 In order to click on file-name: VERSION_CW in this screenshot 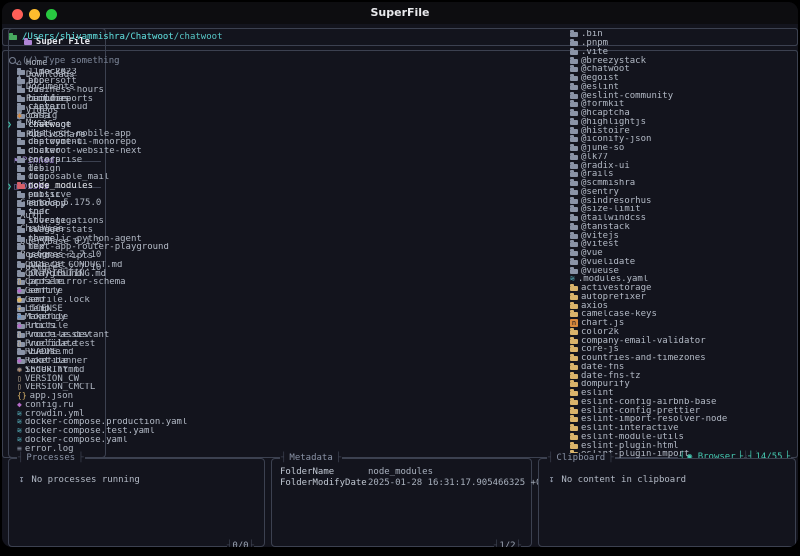, I will do `click(52, 378)`.